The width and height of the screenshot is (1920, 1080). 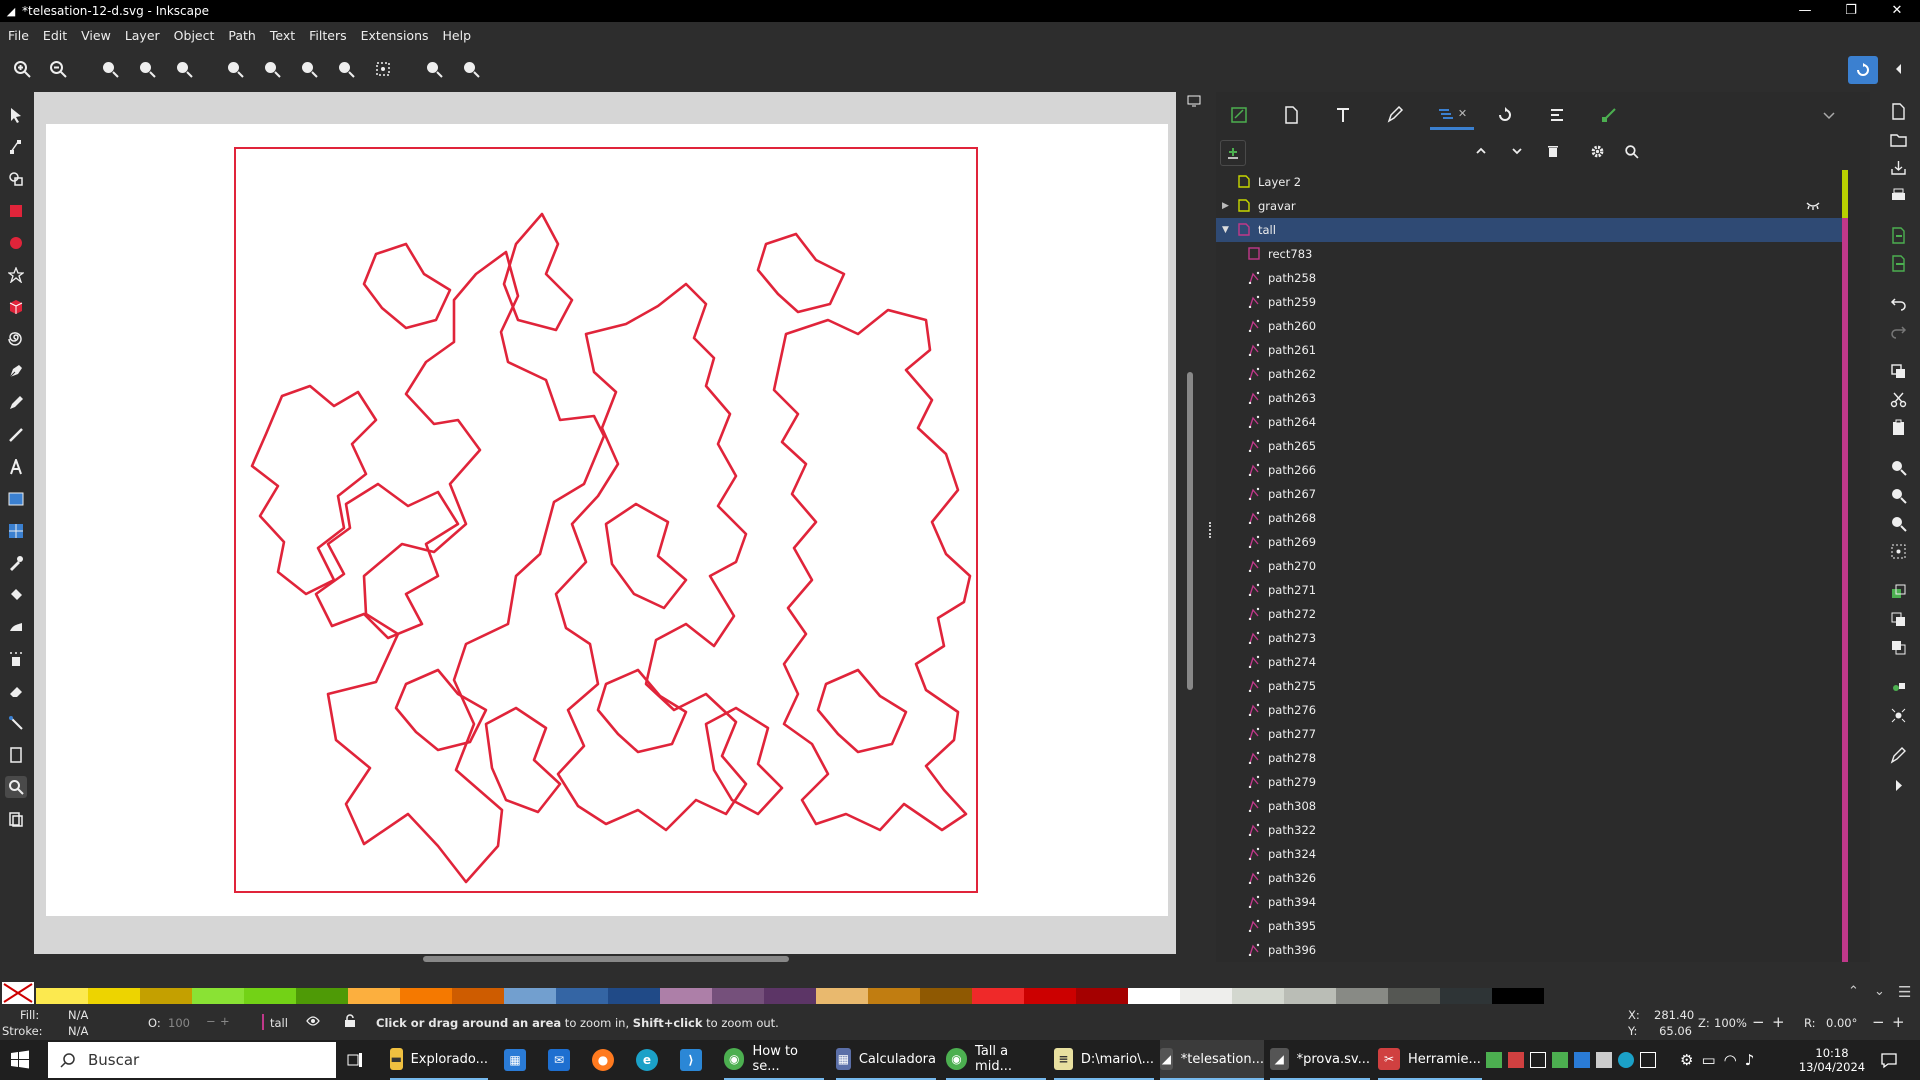 What do you see at coordinates (1863, 70) in the screenshot?
I see `snap-toggle-icon` at bounding box center [1863, 70].